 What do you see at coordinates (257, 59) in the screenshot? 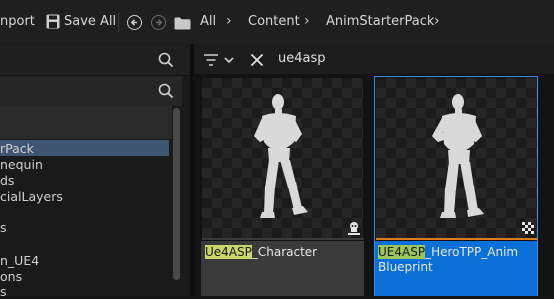
I see `clear-search-icon` at bounding box center [257, 59].